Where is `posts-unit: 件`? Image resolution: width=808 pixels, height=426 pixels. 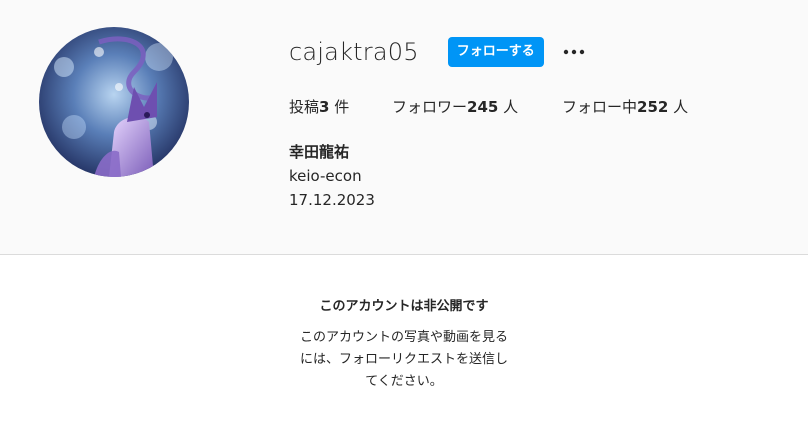 posts-unit: 件 is located at coordinates (342, 107).